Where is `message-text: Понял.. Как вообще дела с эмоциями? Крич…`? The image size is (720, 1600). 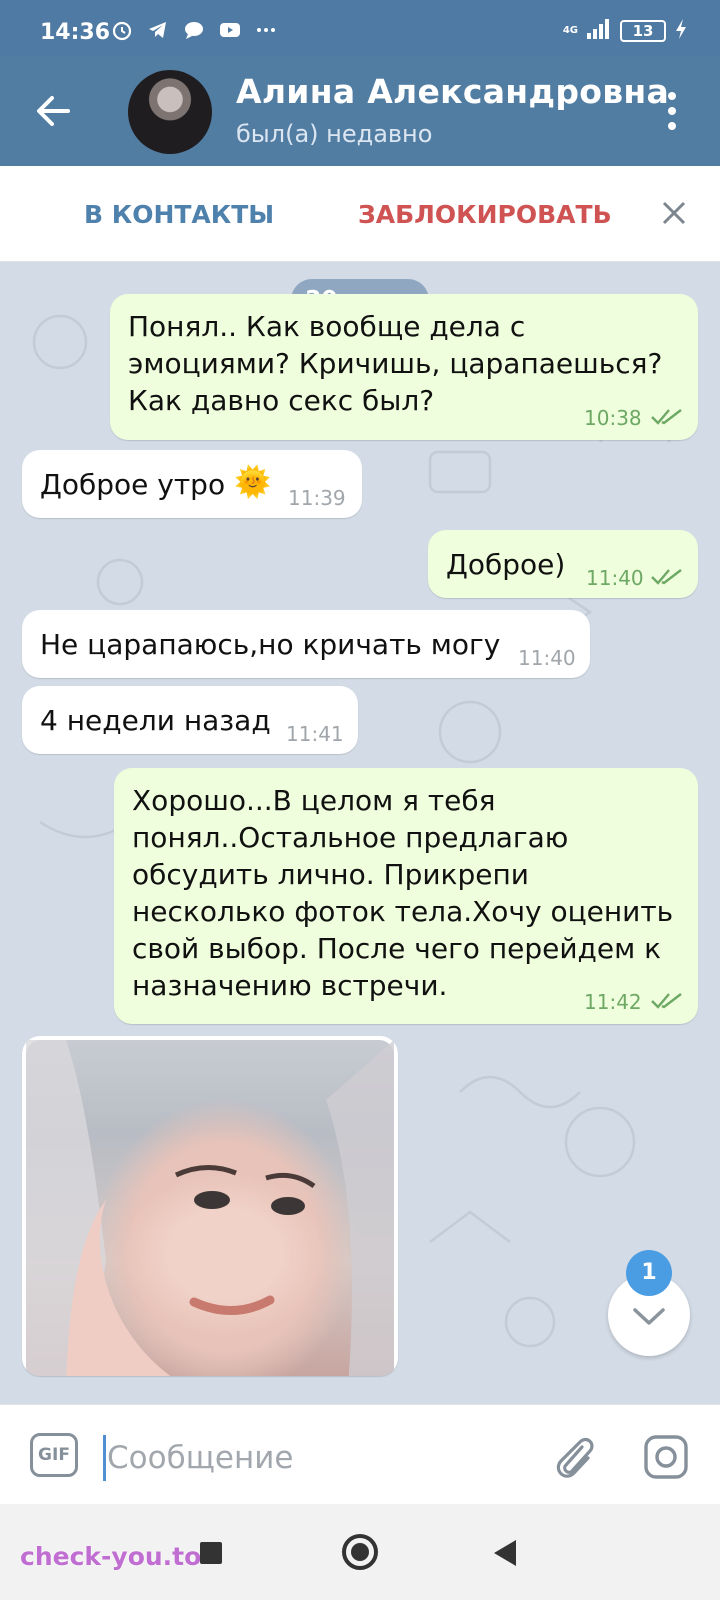 message-text: Понял.. Как вообще дела с эмоциями? Крич… is located at coordinates (395, 363).